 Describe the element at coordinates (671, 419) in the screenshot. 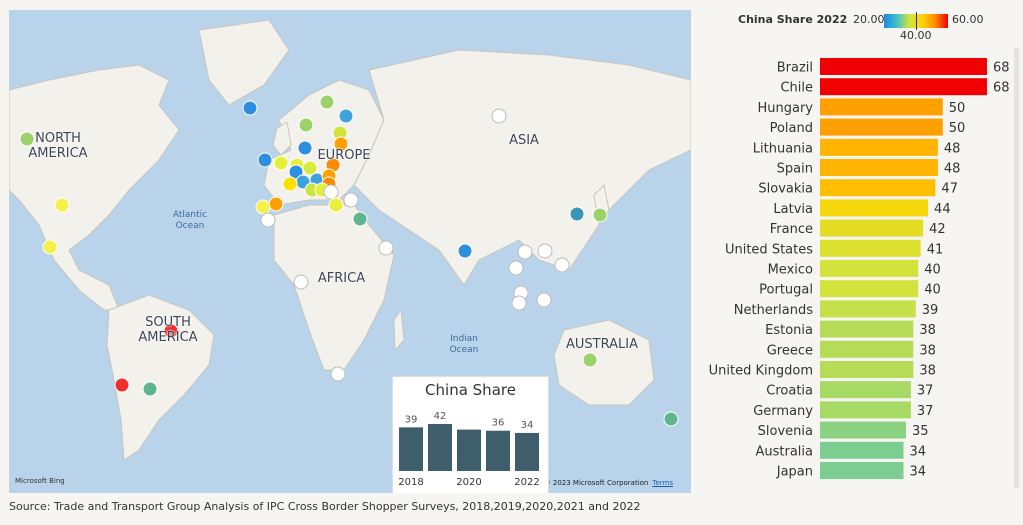

I see `marker-new-zealand` at that location.